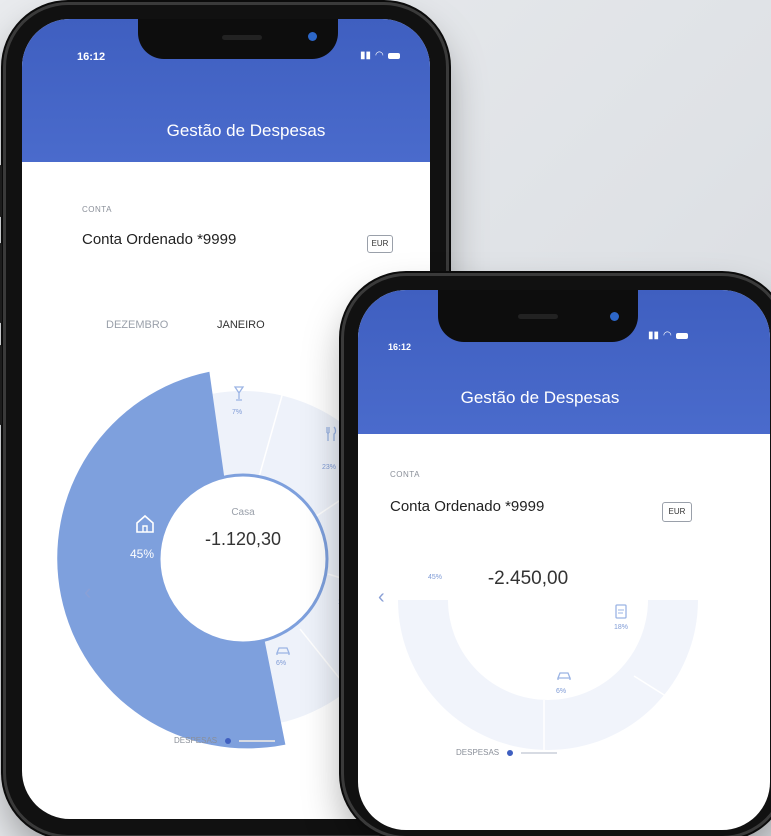  Describe the element at coordinates (145, 523) in the screenshot. I see `house-icon` at that location.